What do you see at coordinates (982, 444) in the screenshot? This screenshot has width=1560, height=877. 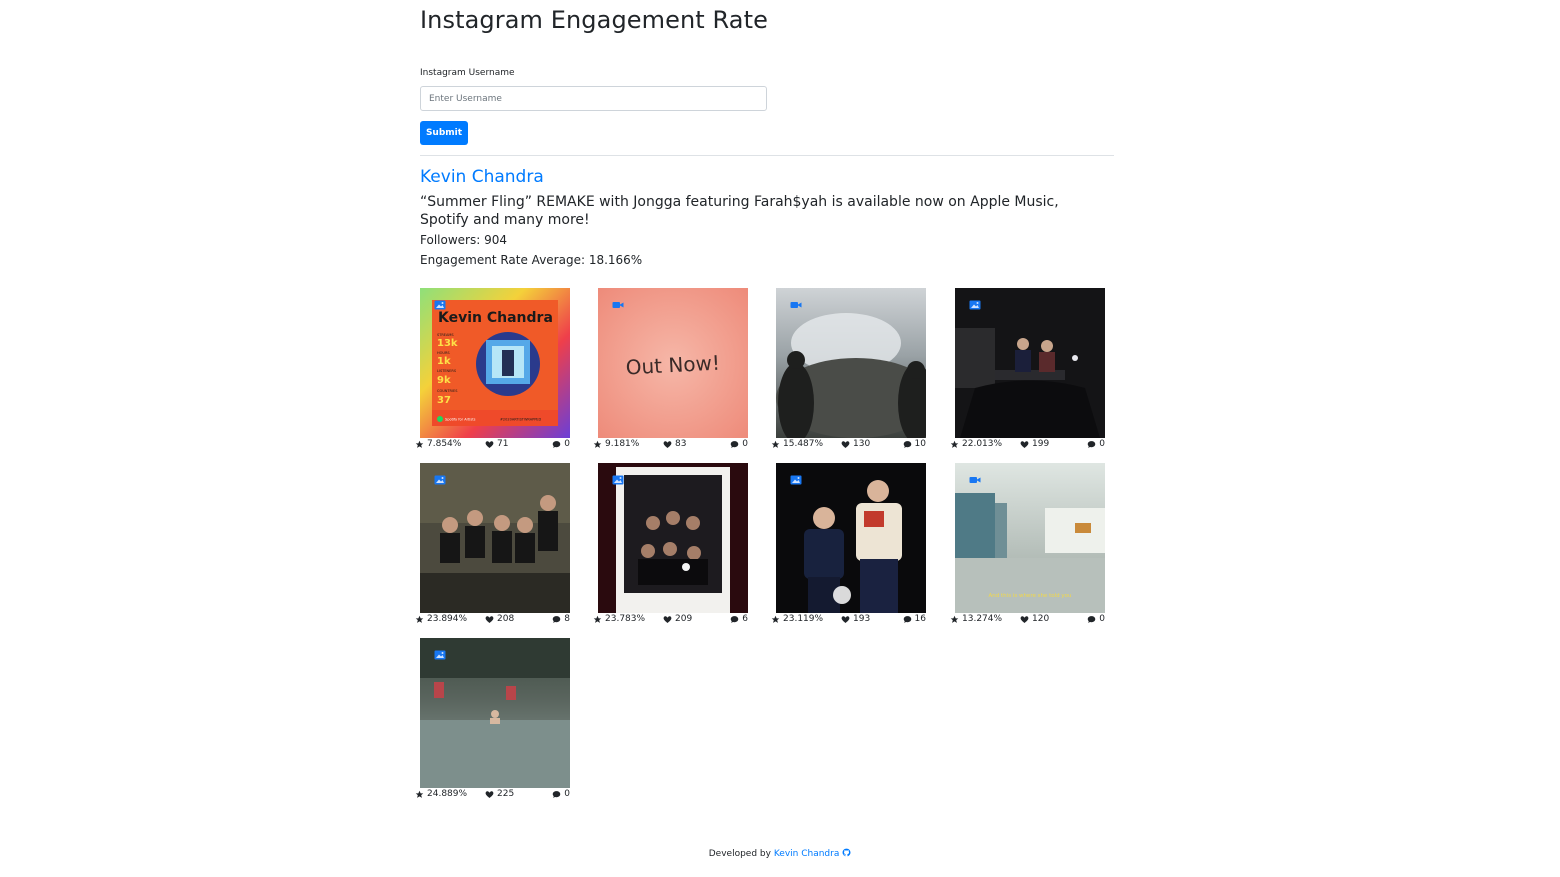 I see `post-engagement-value: 22.013%` at bounding box center [982, 444].